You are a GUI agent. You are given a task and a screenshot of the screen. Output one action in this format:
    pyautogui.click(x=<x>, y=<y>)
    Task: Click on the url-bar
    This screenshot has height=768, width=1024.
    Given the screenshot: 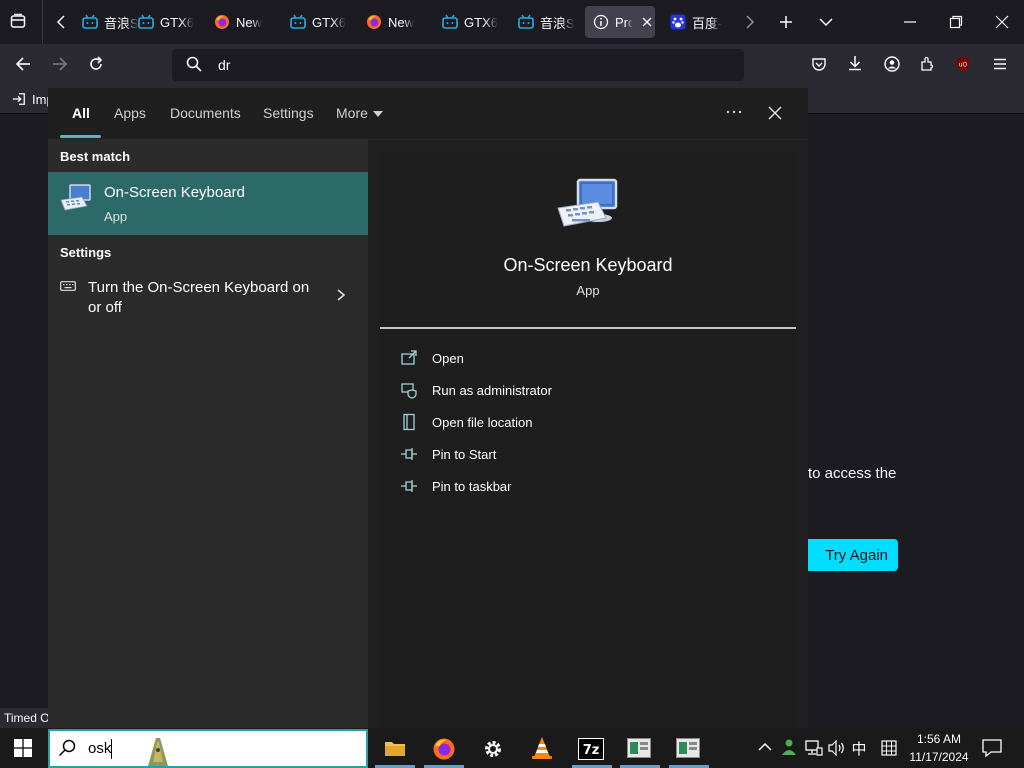 What is the action you would take?
    pyautogui.click(x=458, y=65)
    